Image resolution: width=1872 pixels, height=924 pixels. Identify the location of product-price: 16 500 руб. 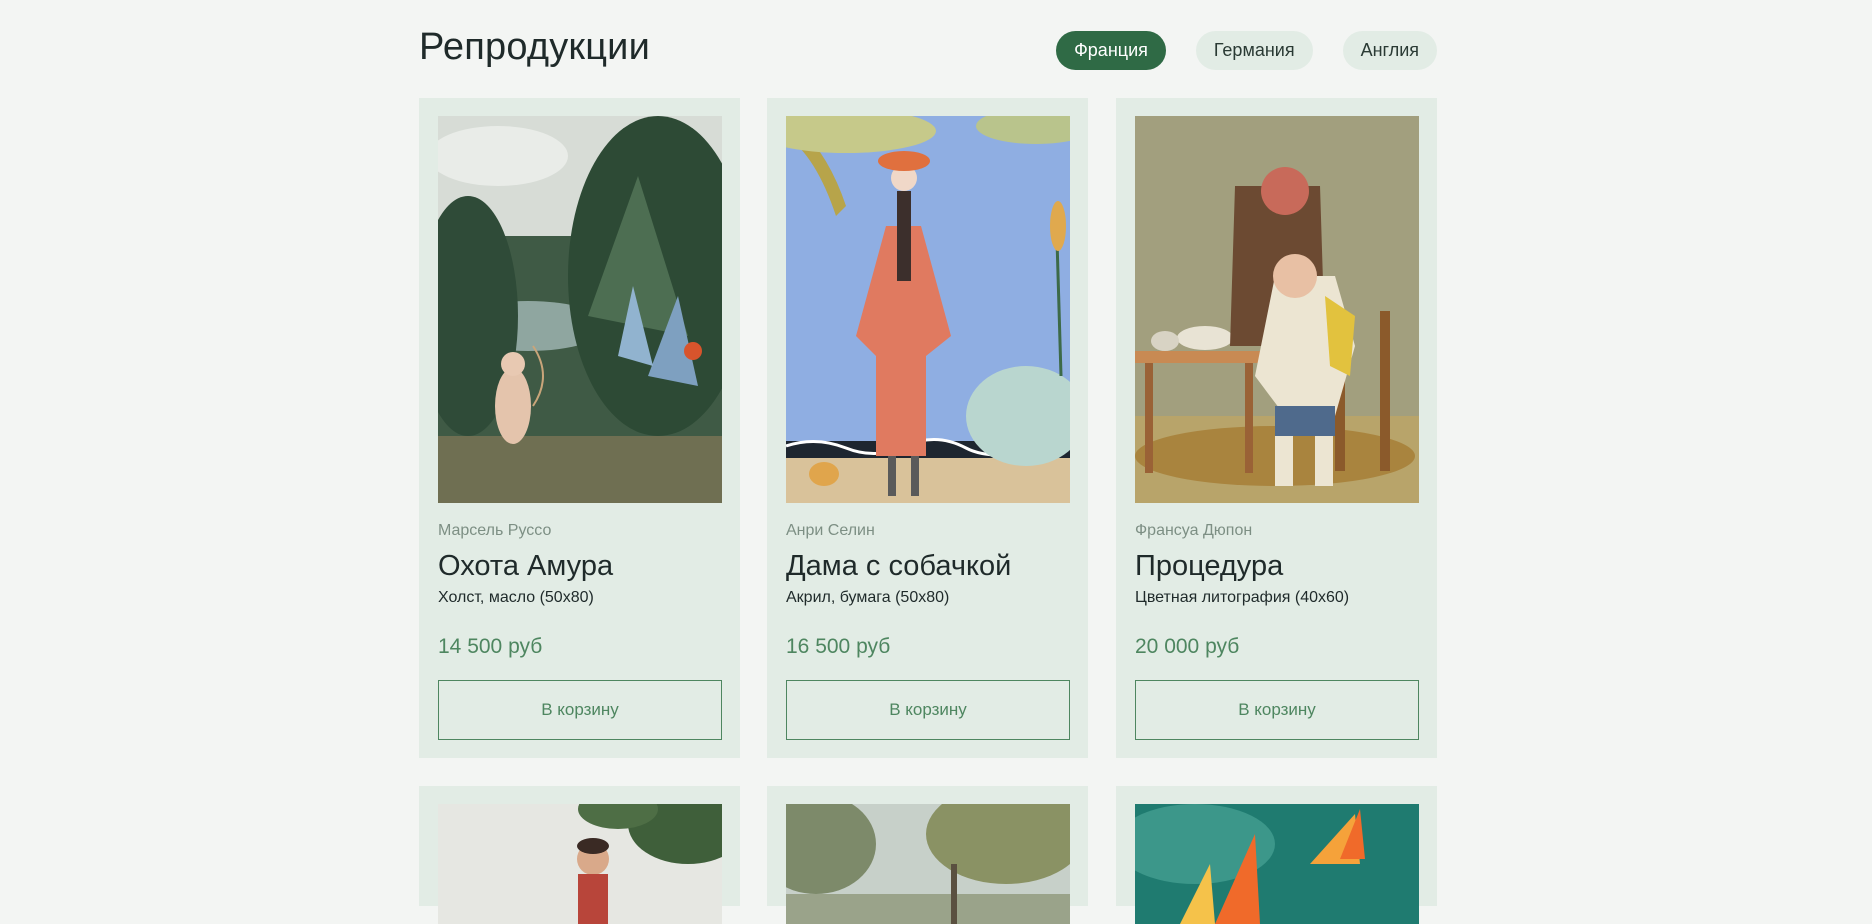
(838, 646).